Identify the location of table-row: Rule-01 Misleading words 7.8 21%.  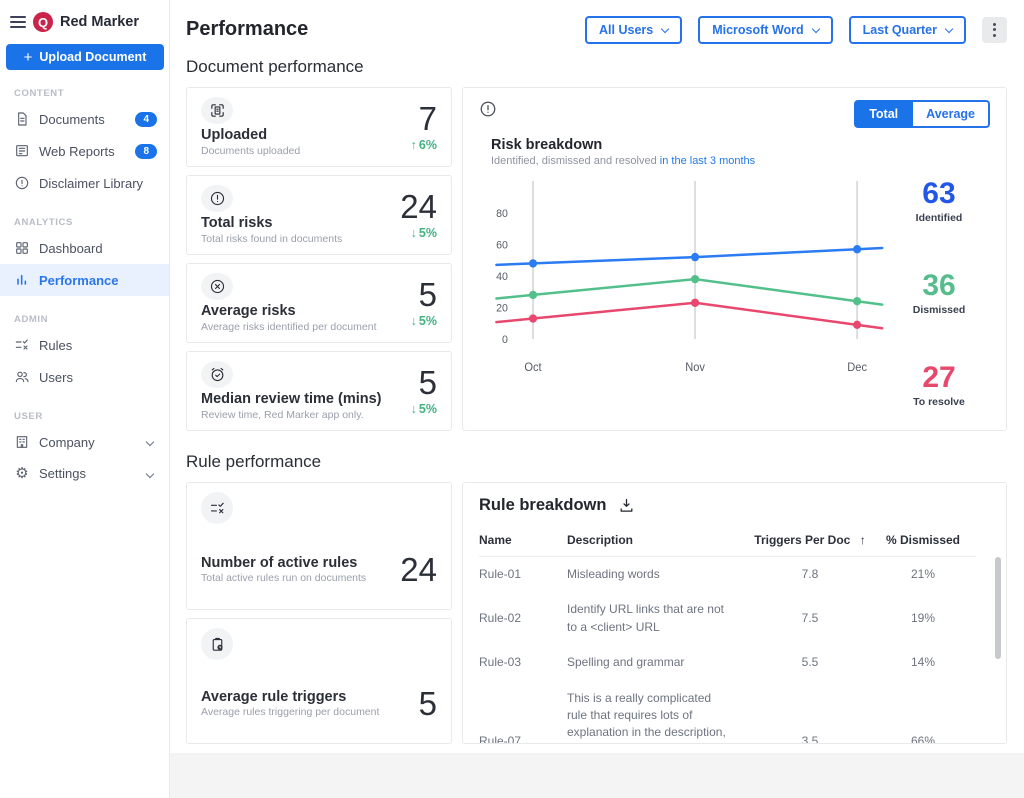
(727, 575).